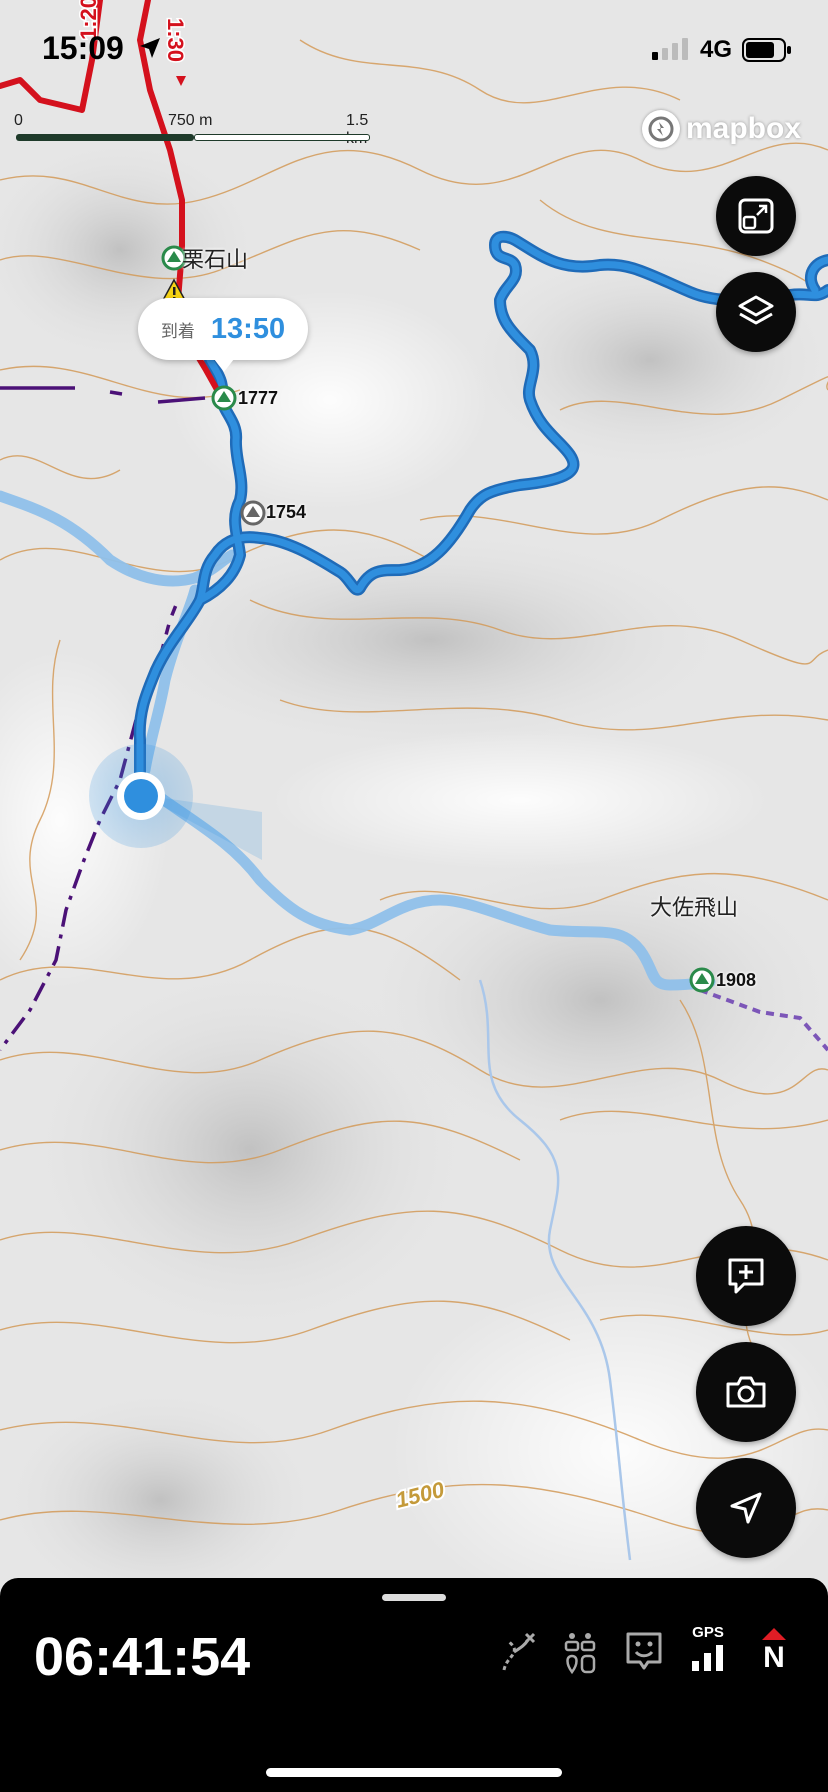 The image size is (828, 1792). I want to click on add-note-icon, so click(746, 1276).